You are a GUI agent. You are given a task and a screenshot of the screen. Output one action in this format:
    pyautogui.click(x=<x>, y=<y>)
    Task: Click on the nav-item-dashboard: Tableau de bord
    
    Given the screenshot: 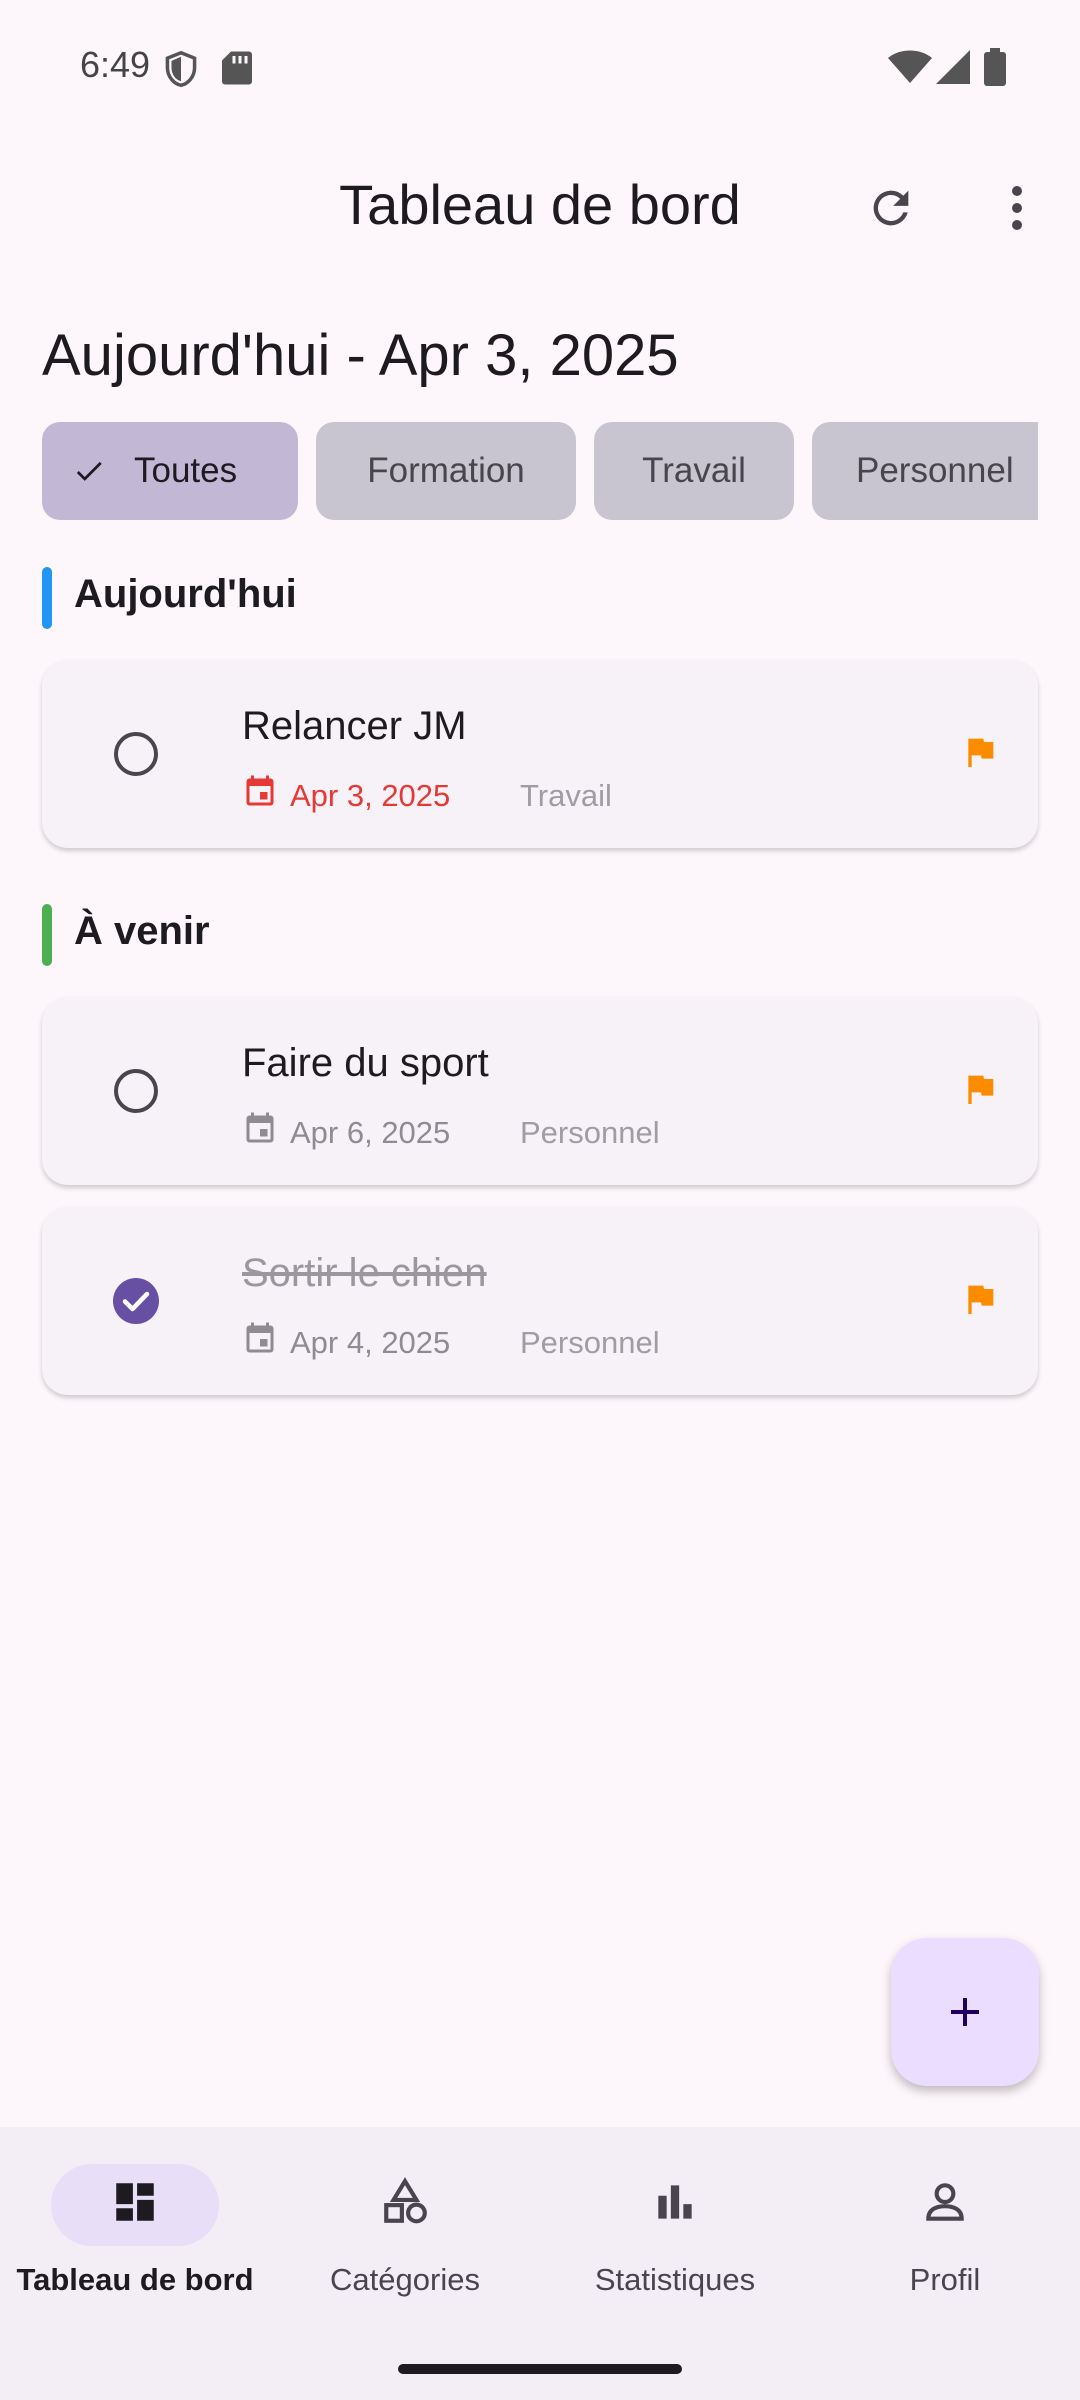 What is the action you would take?
    pyautogui.click(x=135, y=2247)
    